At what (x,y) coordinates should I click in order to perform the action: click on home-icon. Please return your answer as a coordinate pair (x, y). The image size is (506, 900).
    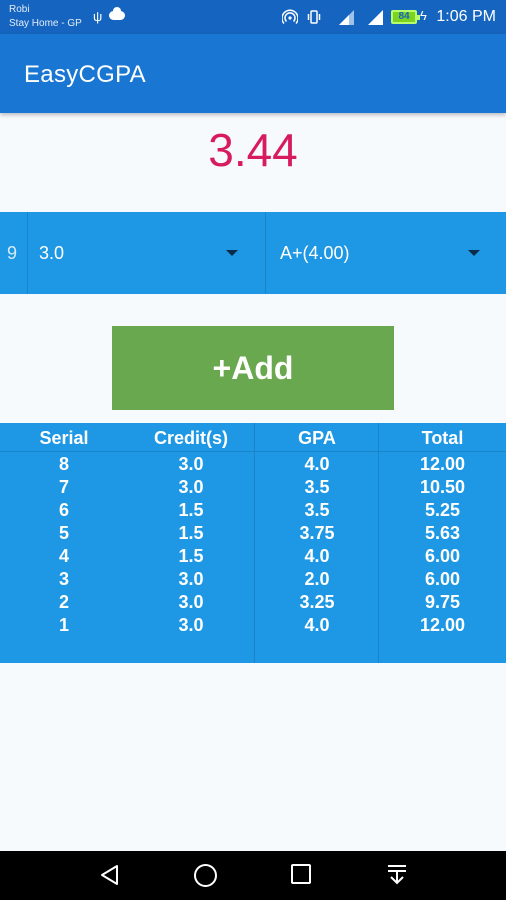
    Looking at the image, I should click on (205, 875).